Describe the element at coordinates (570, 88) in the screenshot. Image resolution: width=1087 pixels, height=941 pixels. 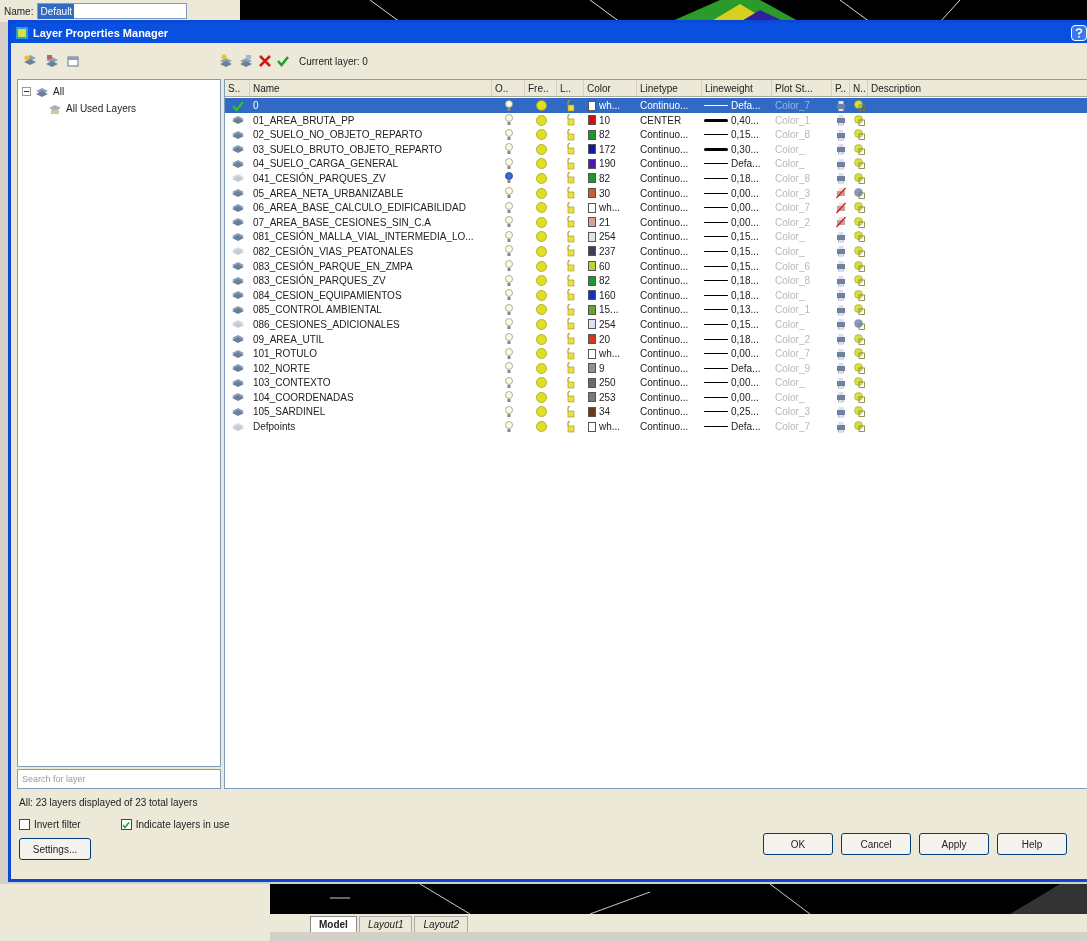
I see `column-header: L..` at that location.